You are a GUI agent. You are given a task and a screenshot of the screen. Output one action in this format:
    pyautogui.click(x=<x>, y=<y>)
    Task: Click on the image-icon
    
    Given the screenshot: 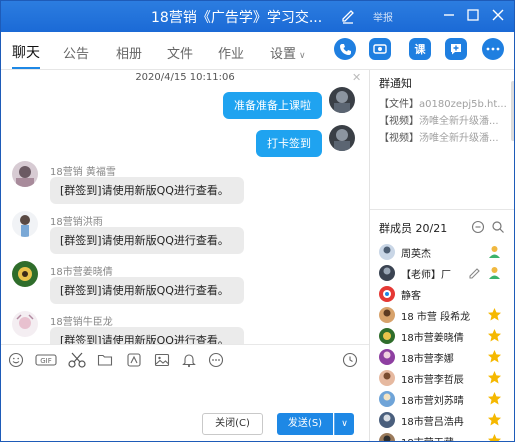 What is the action you would take?
    pyautogui.click(x=162, y=360)
    